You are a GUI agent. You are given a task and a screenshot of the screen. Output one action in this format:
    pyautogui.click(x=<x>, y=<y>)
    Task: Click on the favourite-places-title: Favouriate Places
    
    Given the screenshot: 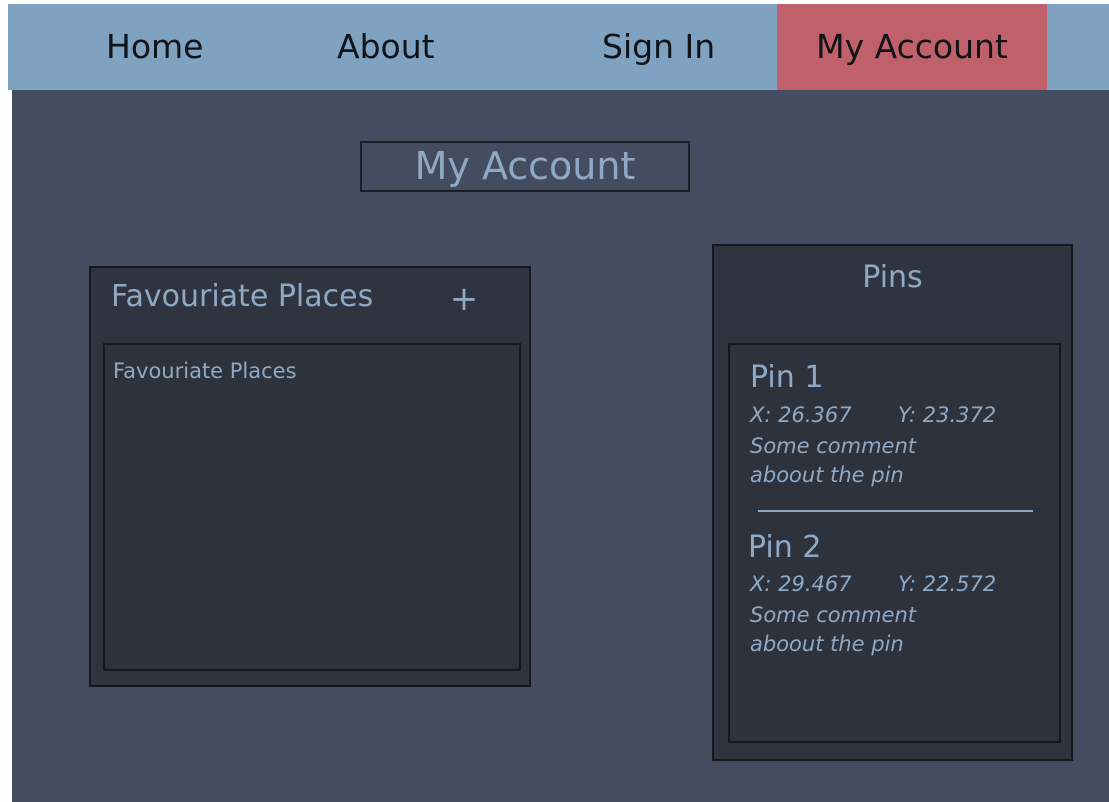 What is the action you would take?
    pyautogui.click(x=242, y=296)
    